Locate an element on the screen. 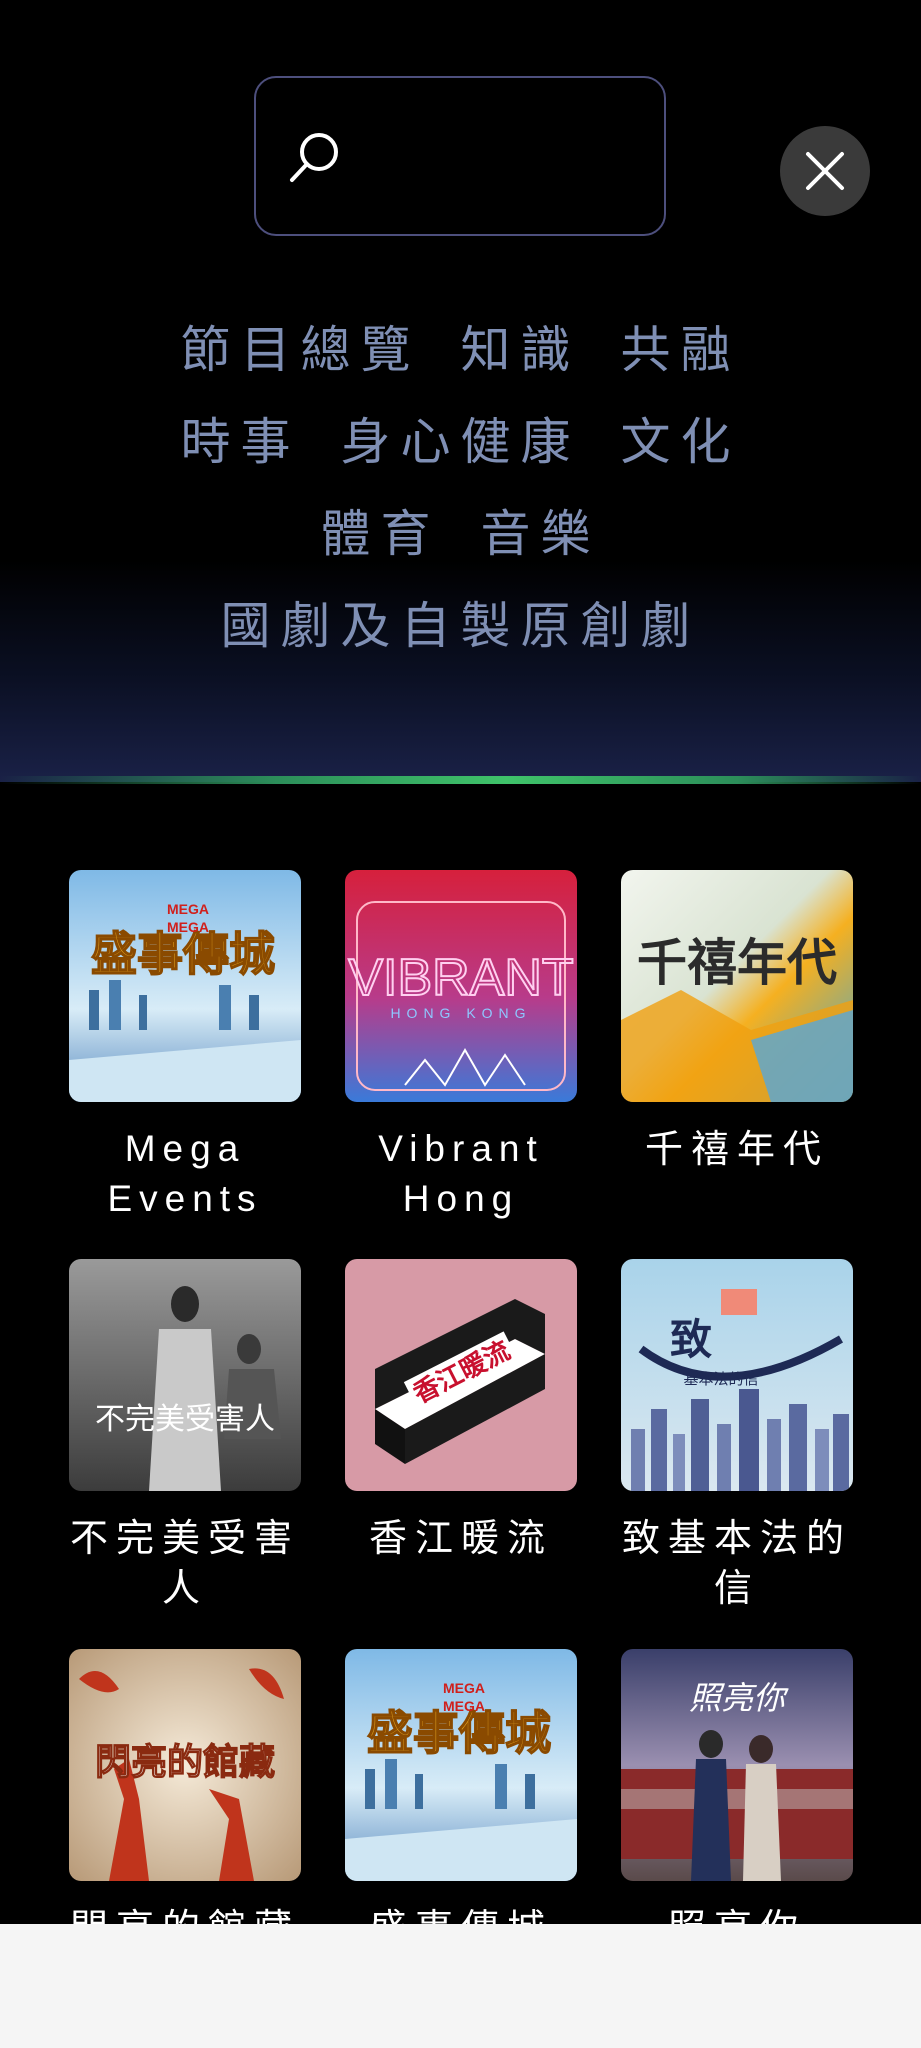  program-card: 不完美受害人 不完美受害 人 is located at coordinates (185, 1436).